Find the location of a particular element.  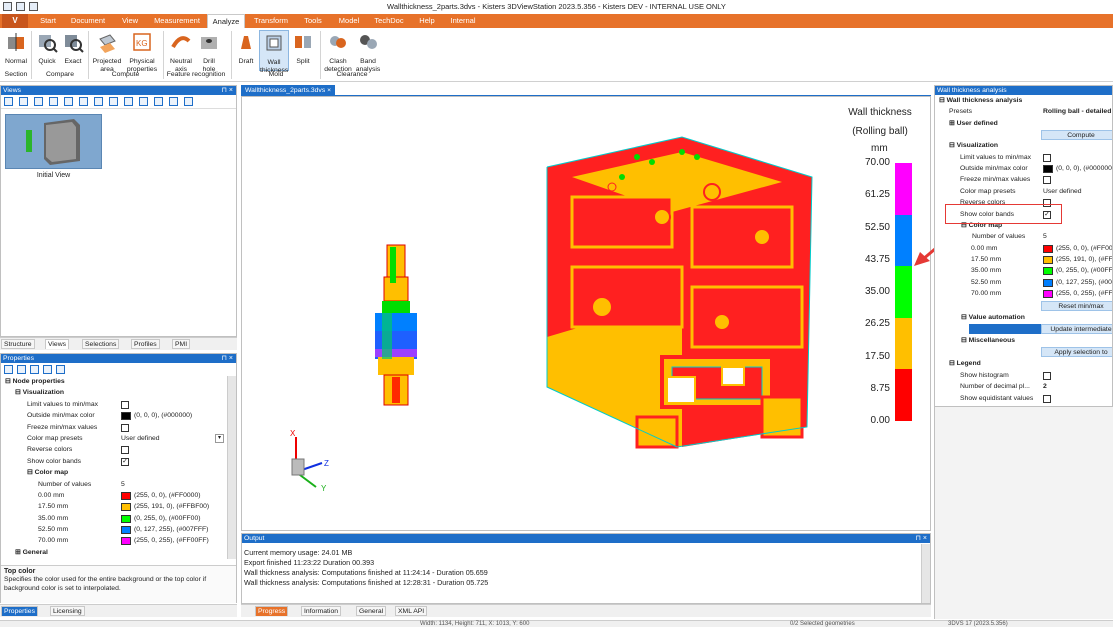

tab-general: General is located at coordinates (371, 611).